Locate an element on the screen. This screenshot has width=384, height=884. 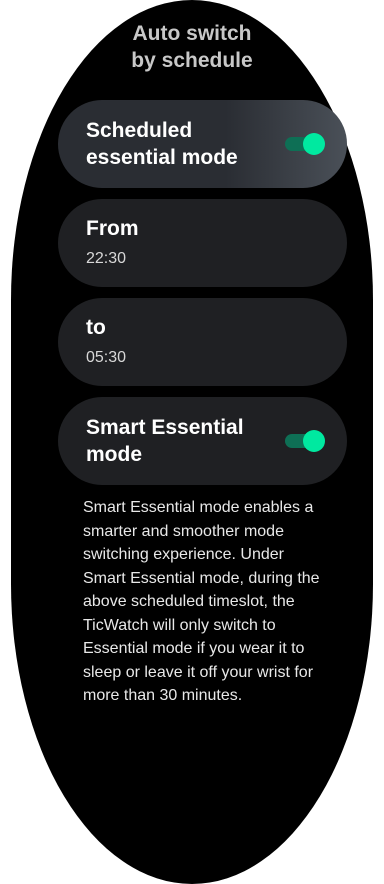
to-time-value: 05:30 is located at coordinates (106, 357).